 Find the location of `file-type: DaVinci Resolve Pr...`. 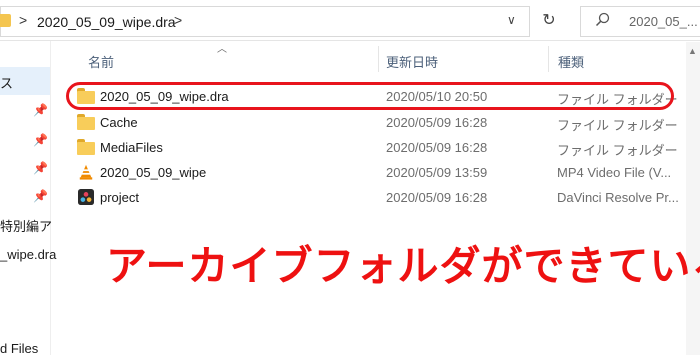

file-type: DaVinci Resolve Pr... is located at coordinates (618, 197).